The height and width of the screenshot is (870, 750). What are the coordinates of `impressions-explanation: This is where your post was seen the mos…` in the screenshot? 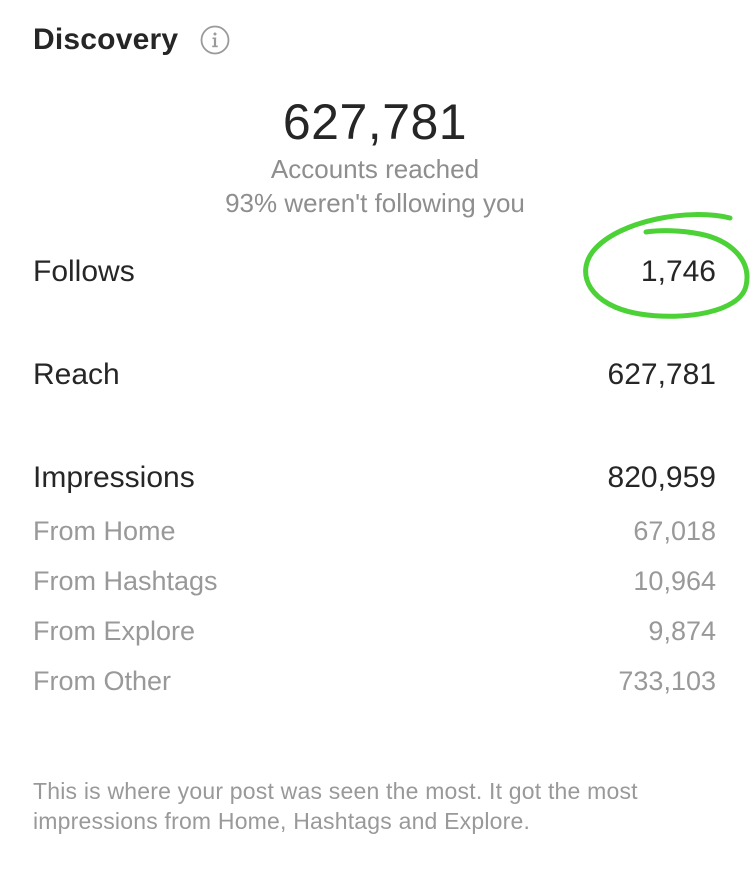 It's located at (335, 806).